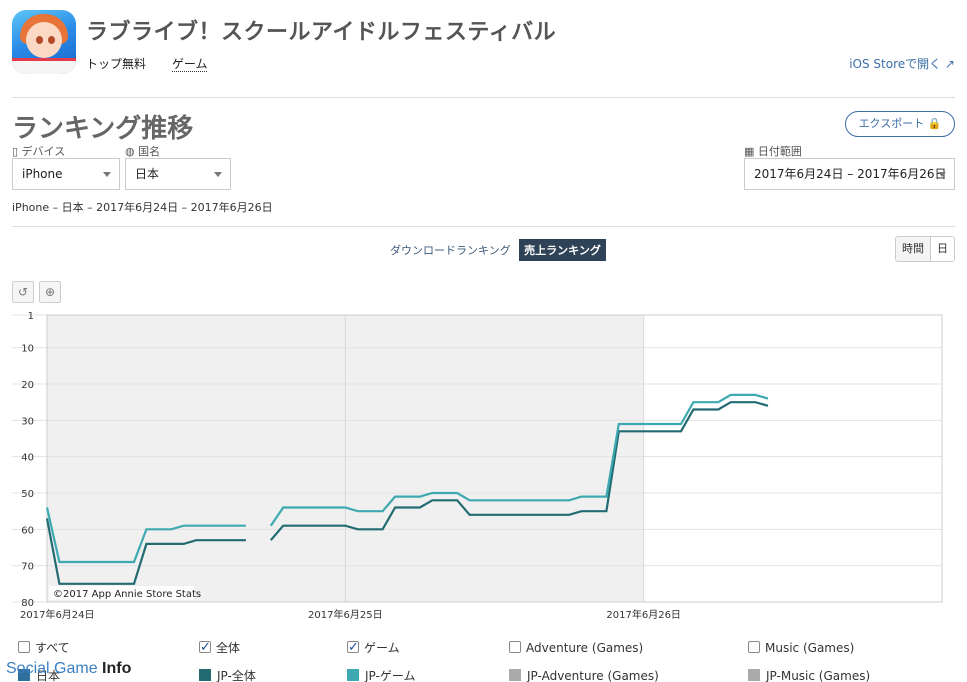  Describe the element at coordinates (117, 668) in the screenshot. I see `watermark-text-bold: Info` at that location.